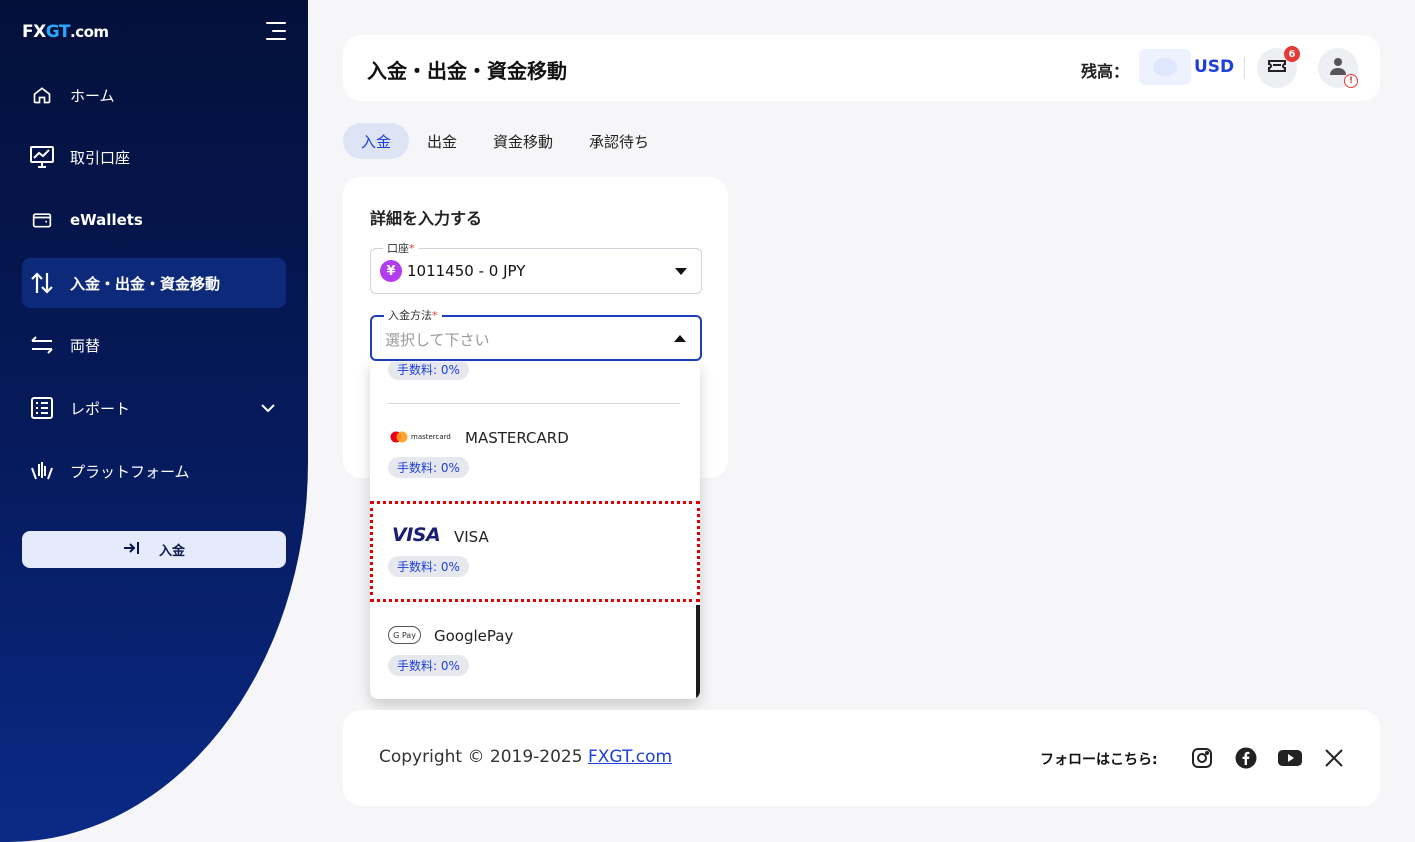  I want to click on transaction-tabs: 入金 出金 資金移動 承認待ち, so click(505, 141).